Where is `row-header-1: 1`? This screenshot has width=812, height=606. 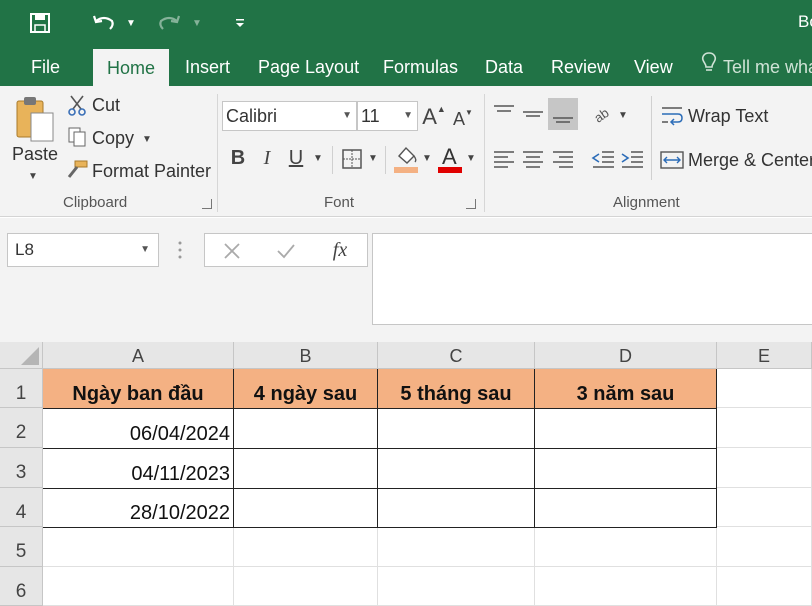
row-header-1: 1 is located at coordinates (21, 388).